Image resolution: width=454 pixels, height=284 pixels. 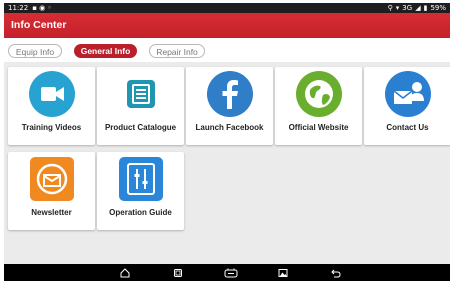 I want to click on app-header: Info Center, so click(x=227, y=25).